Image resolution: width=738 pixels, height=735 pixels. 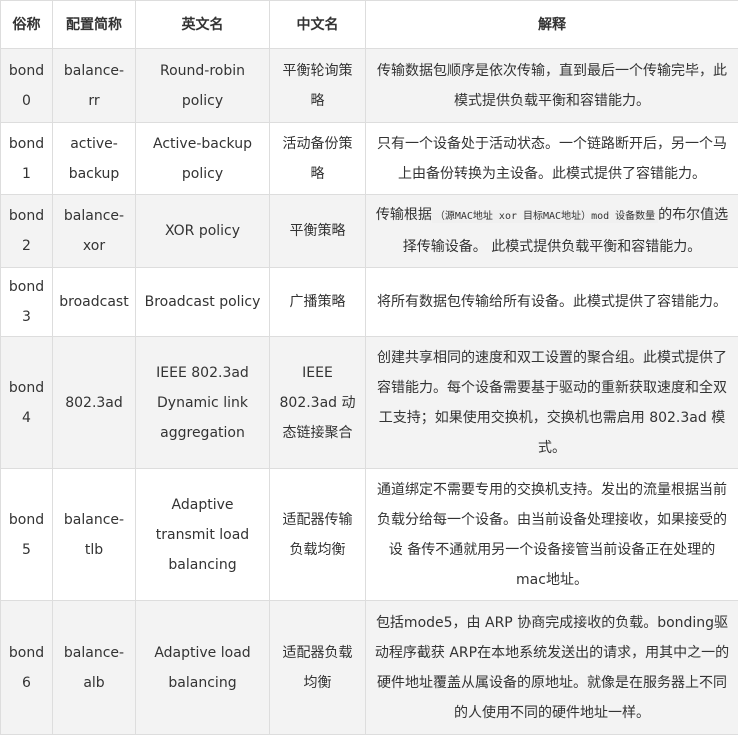 What do you see at coordinates (203, 302) in the screenshot?
I see `cell-english-name: Broadcast policy` at bounding box center [203, 302].